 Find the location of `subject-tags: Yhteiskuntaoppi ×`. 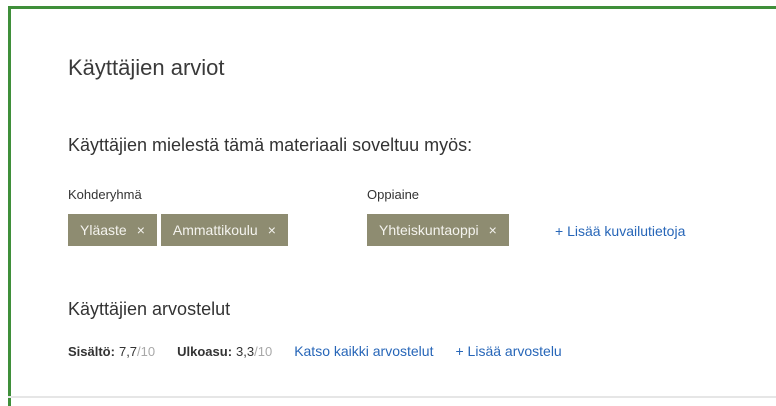

subject-tags: Yhteiskuntaoppi × is located at coordinates (438, 230).